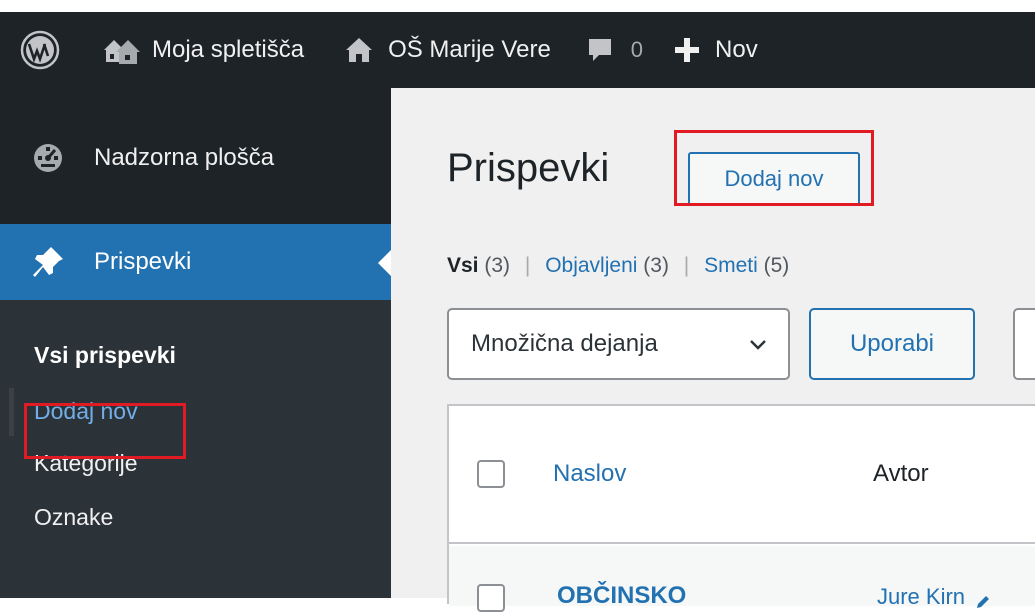  What do you see at coordinates (983, 599) in the screenshot?
I see `pencil-icon` at bounding box center [983, 599].